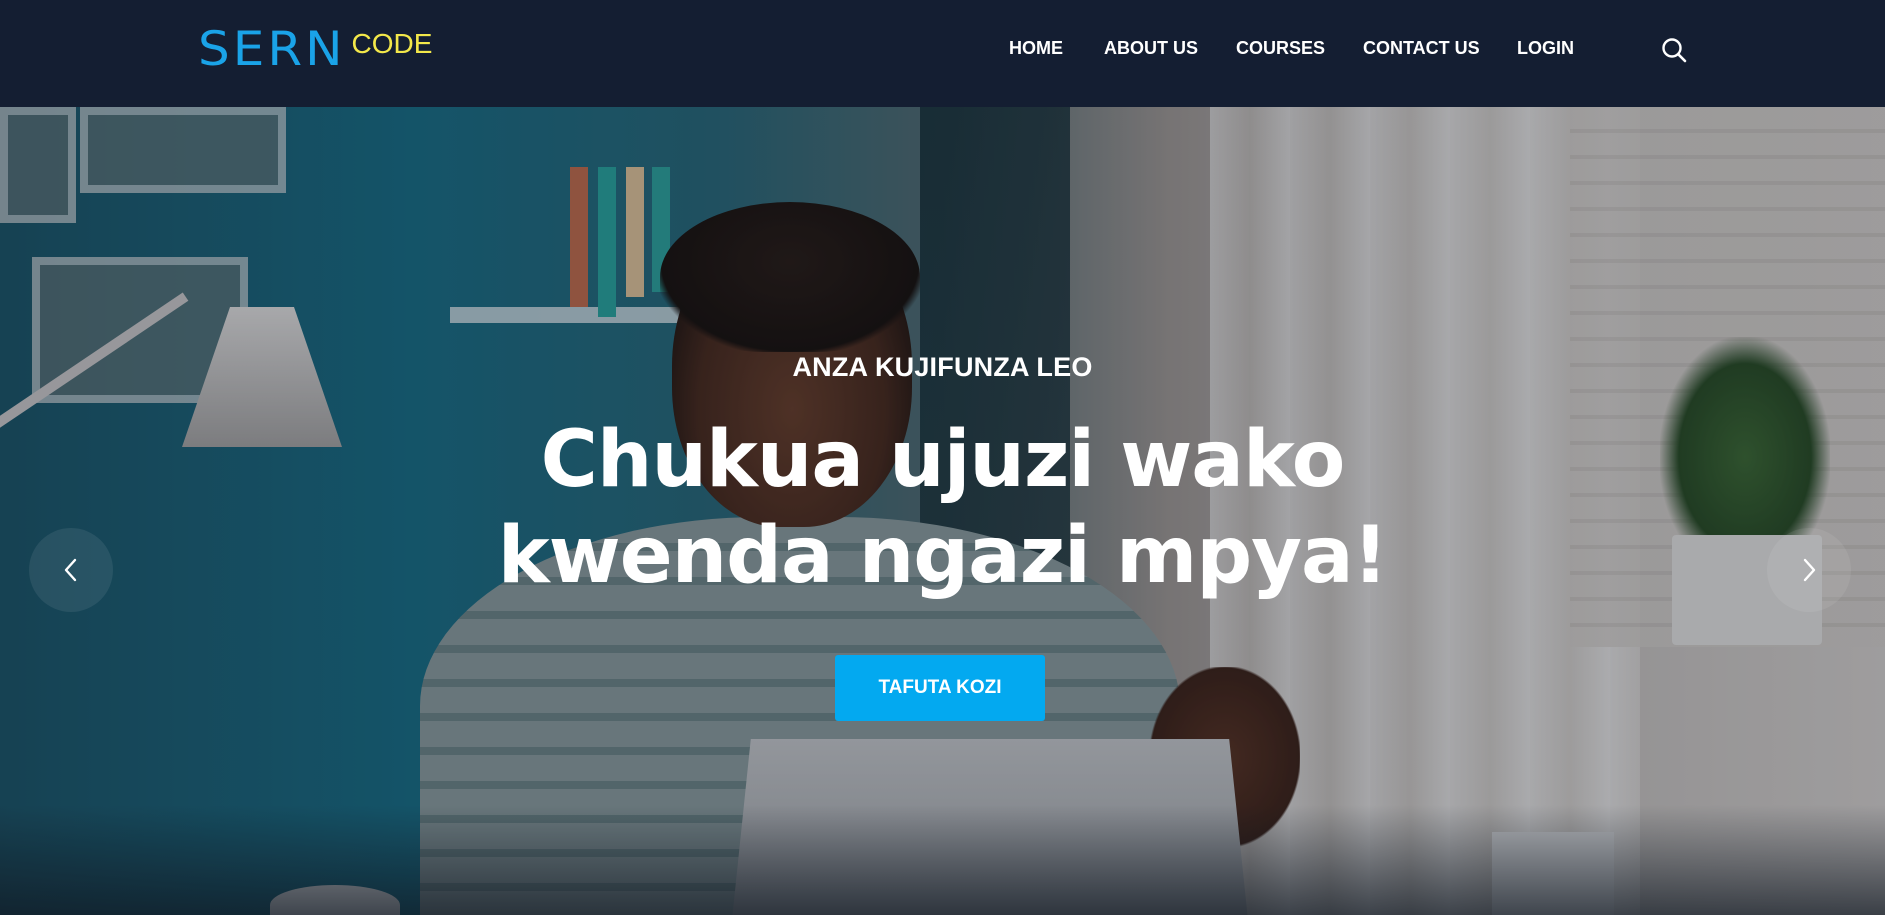  What do you see at coordinates (942, 556) in the screenshot?
I see `hero-title-line-2: kwenda ngazi mpya!` at bounding box center [942, 556].